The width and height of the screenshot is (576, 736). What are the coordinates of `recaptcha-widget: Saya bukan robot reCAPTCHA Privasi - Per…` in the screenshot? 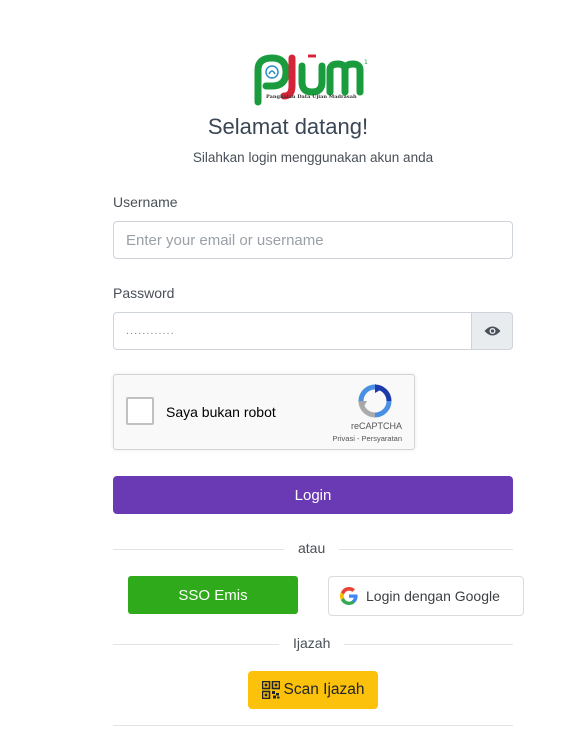 It's located at (264, 412).